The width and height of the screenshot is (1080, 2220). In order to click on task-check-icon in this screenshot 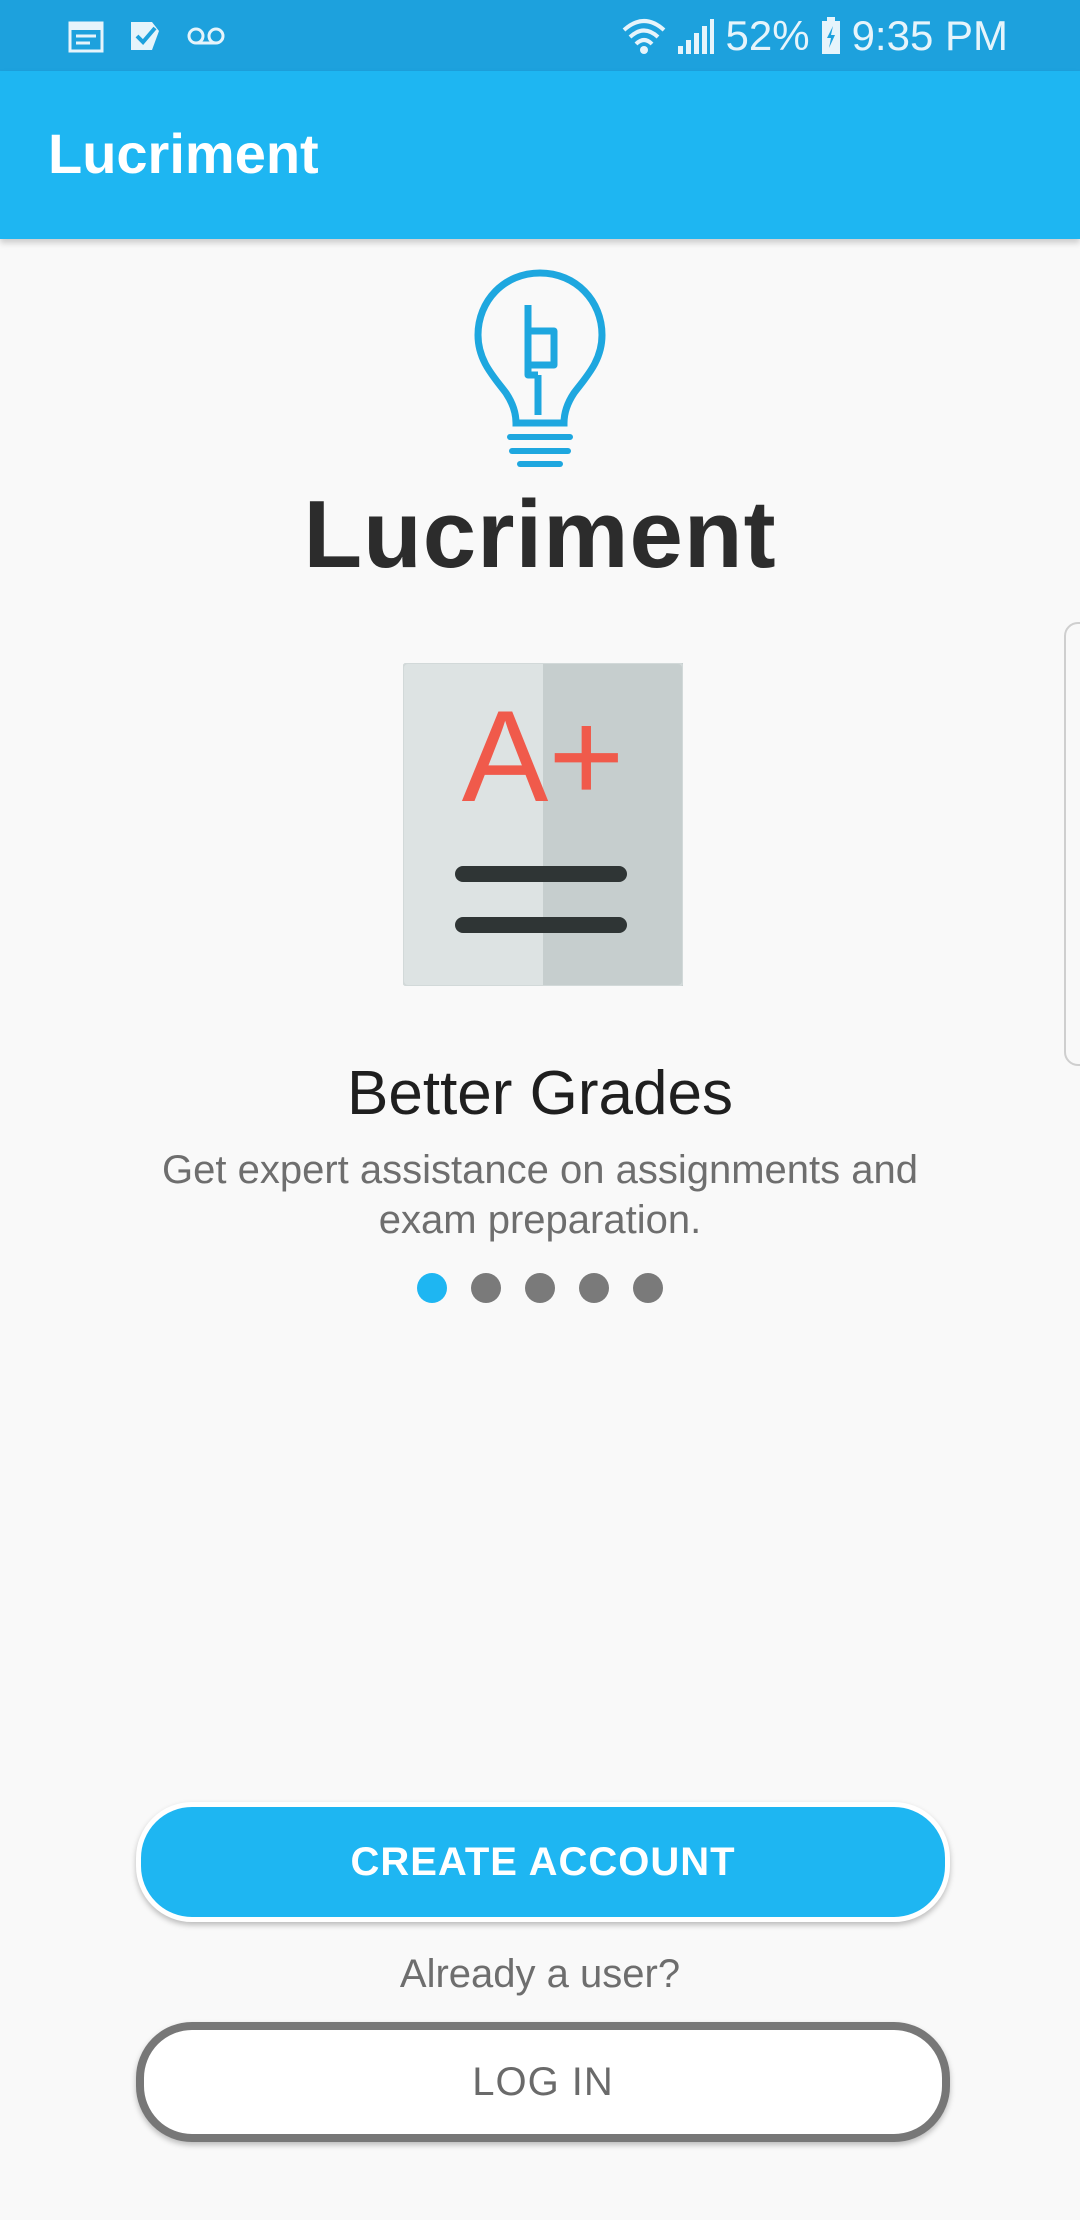, I will do `click(145, 36)`.